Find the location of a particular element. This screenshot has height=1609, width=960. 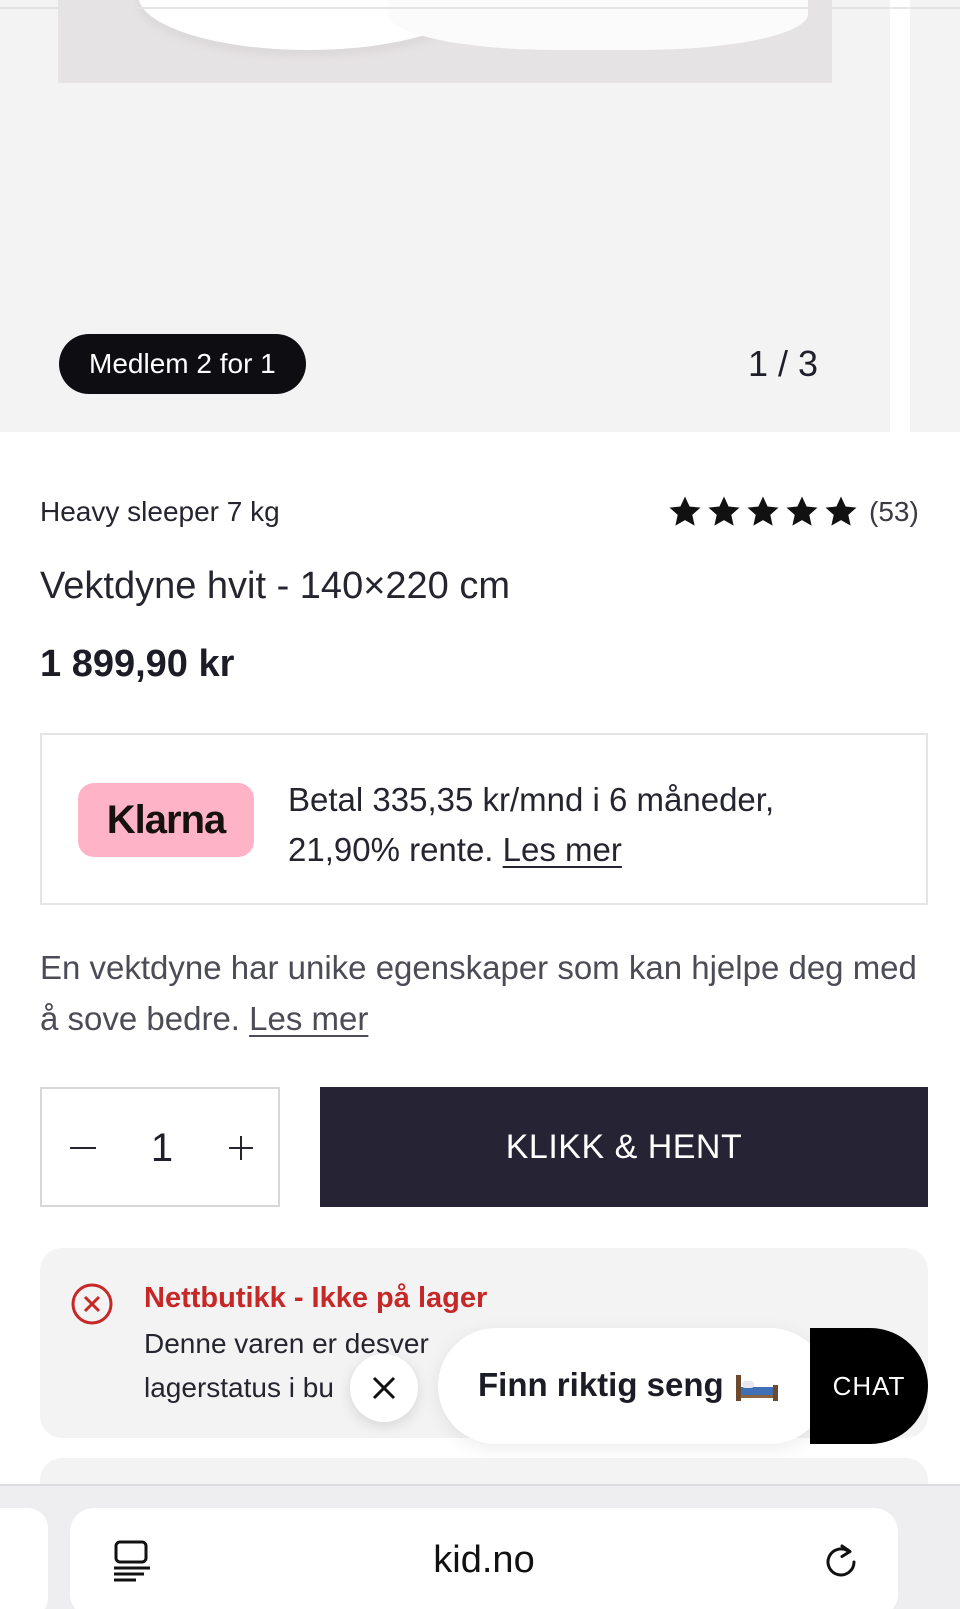

reload-icon is located at coordinates (841, 1561).